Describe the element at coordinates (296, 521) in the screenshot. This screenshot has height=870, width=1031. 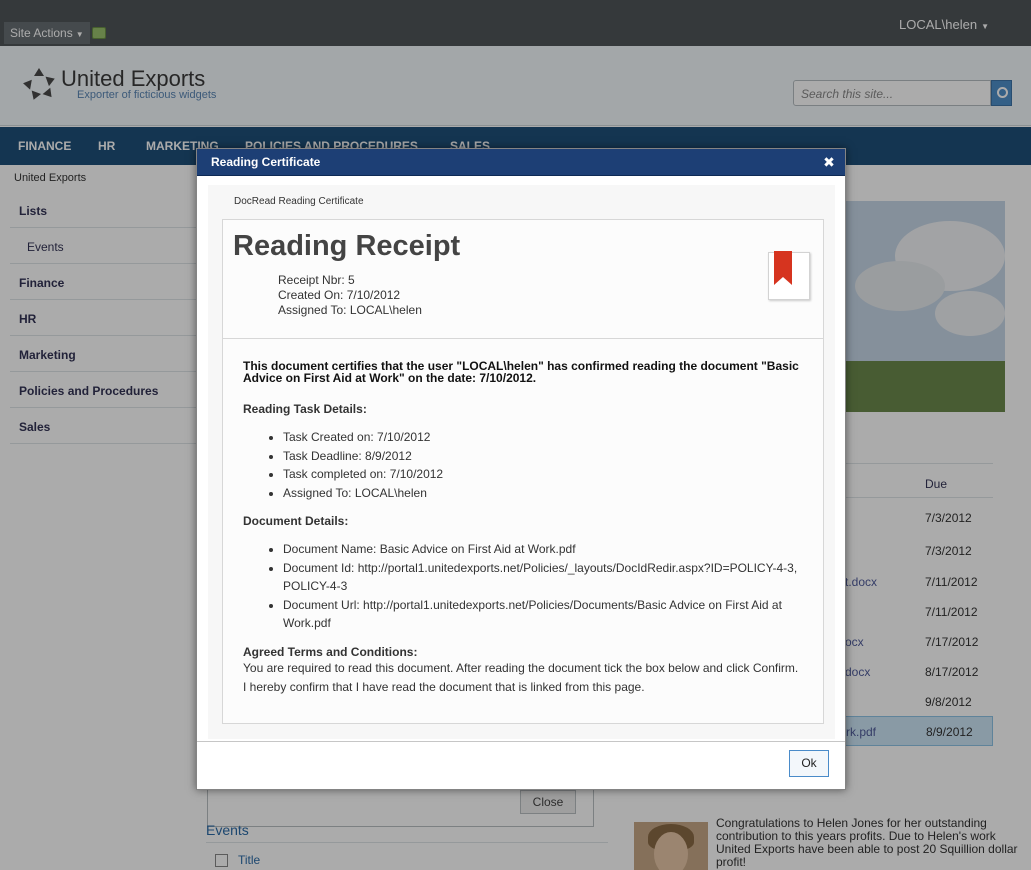
I see `document-details-heading: Document Details:` at that location.